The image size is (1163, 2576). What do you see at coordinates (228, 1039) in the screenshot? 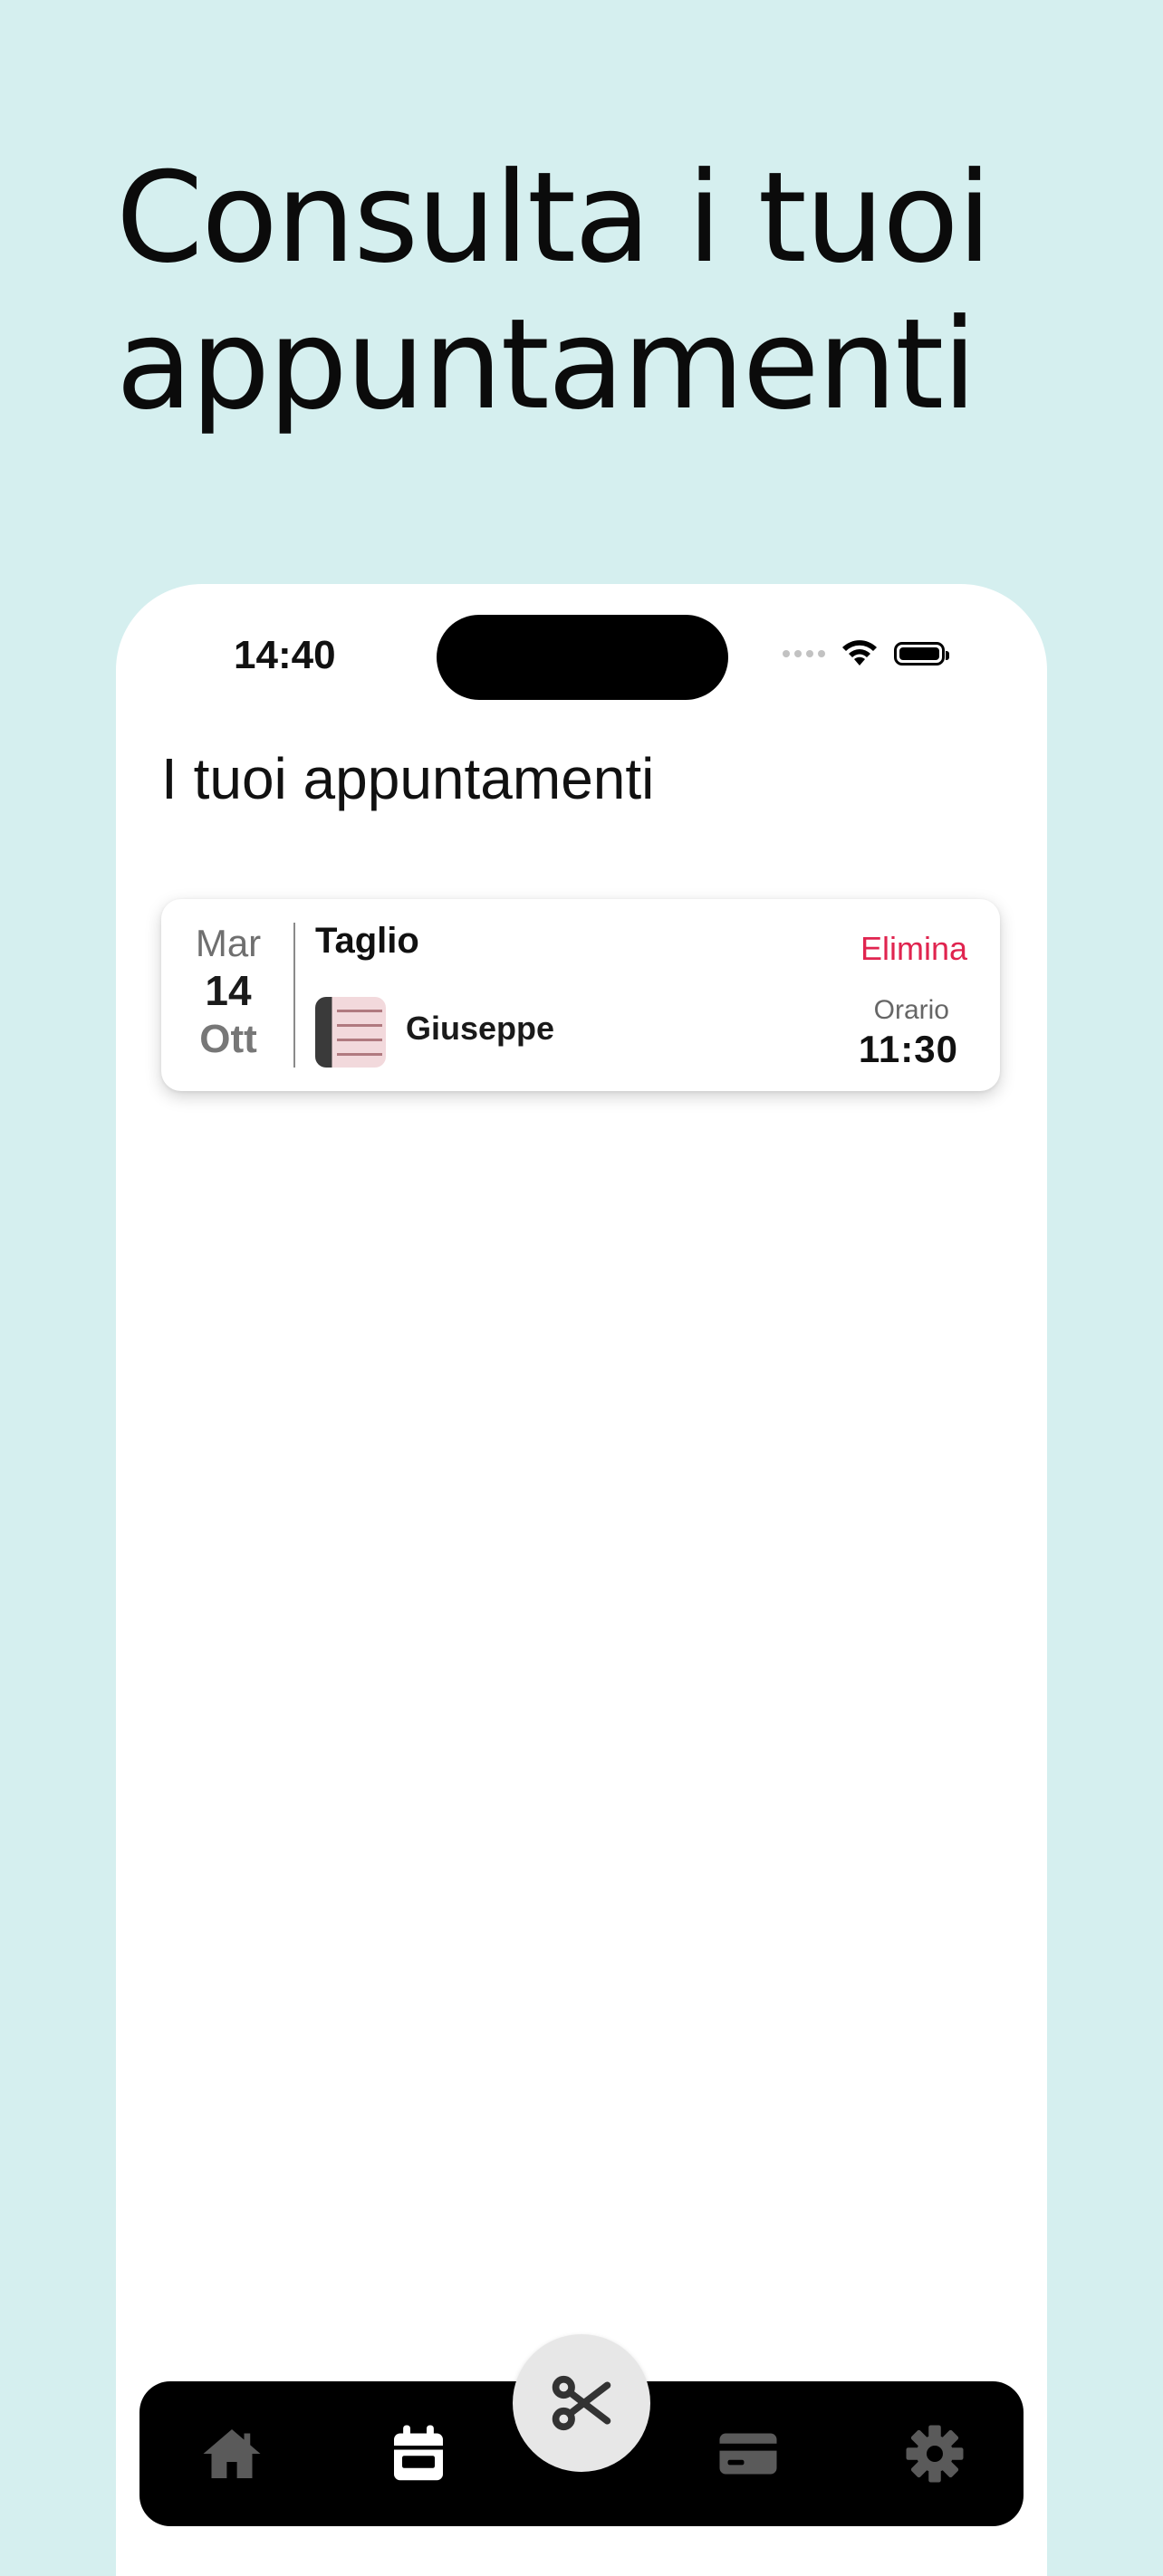
I see `appointment-month: Ott` at bounding box center [228, 1039].